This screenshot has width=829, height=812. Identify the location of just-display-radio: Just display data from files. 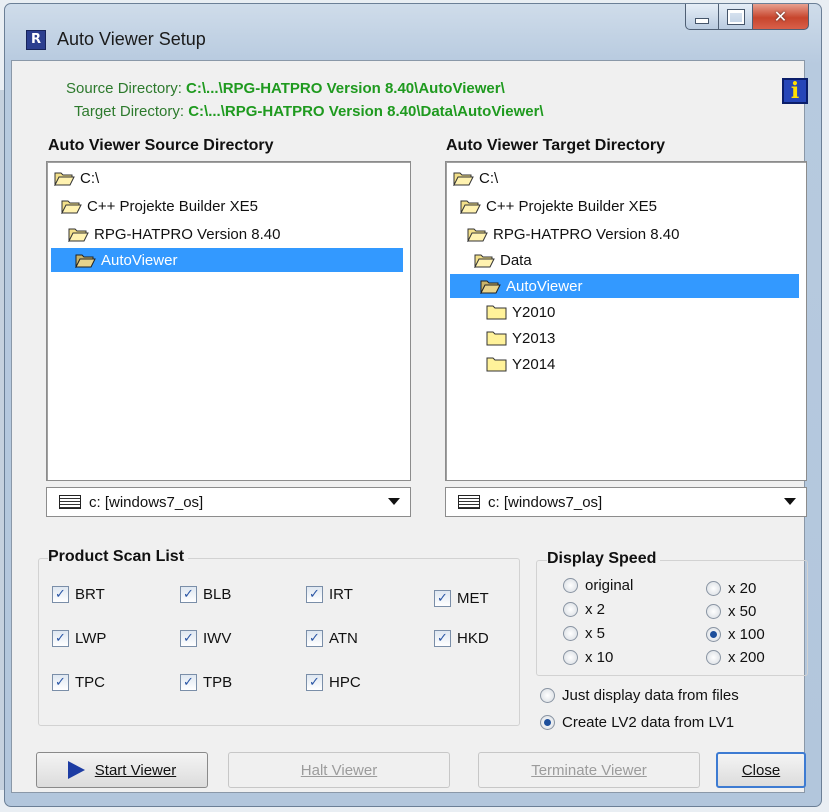
(639, 695).